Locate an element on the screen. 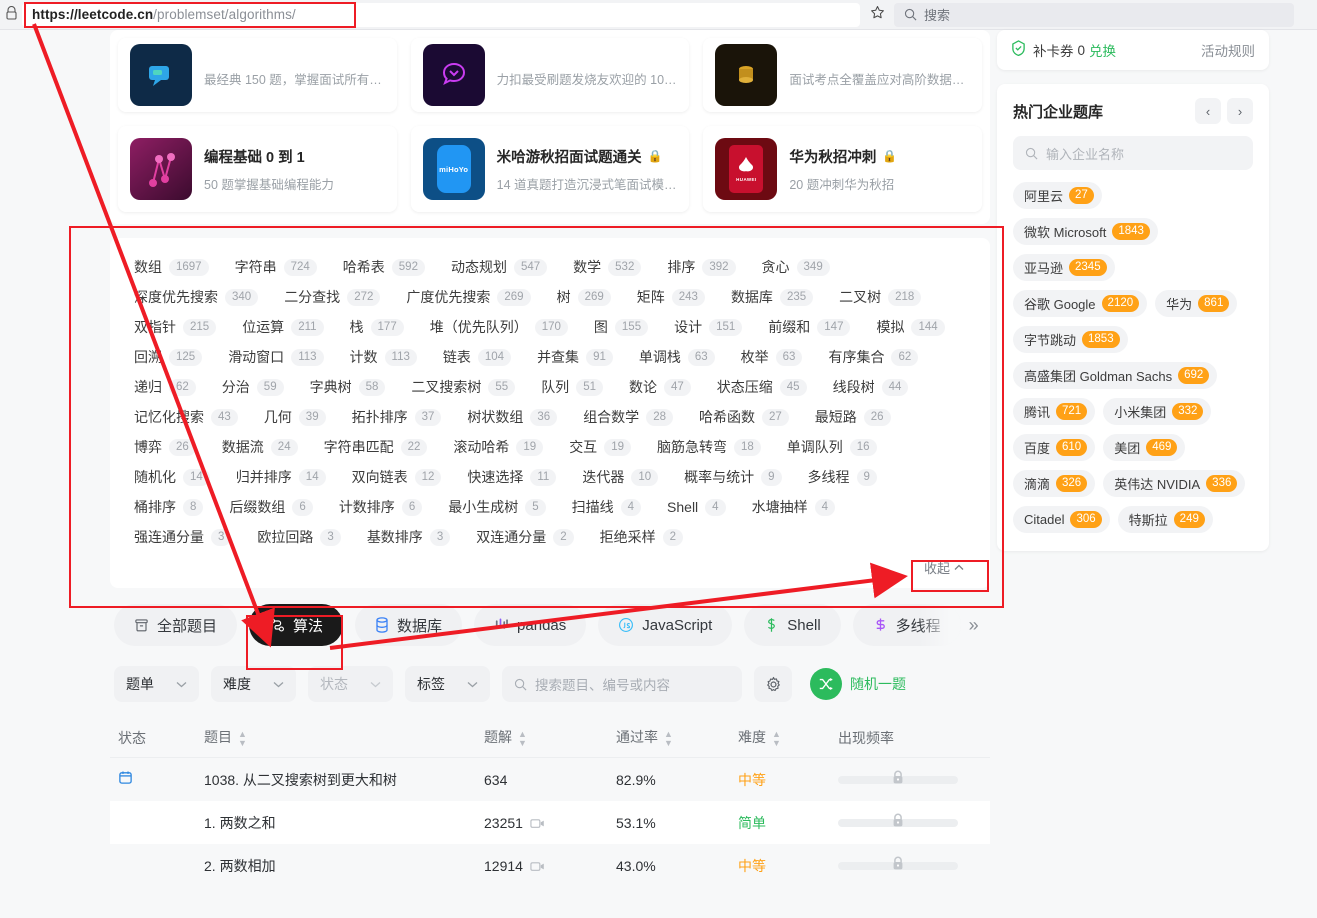 This screenshot has height=918, width=1317. topic-tag: 排序 392 is located at coordinates (701, 267).